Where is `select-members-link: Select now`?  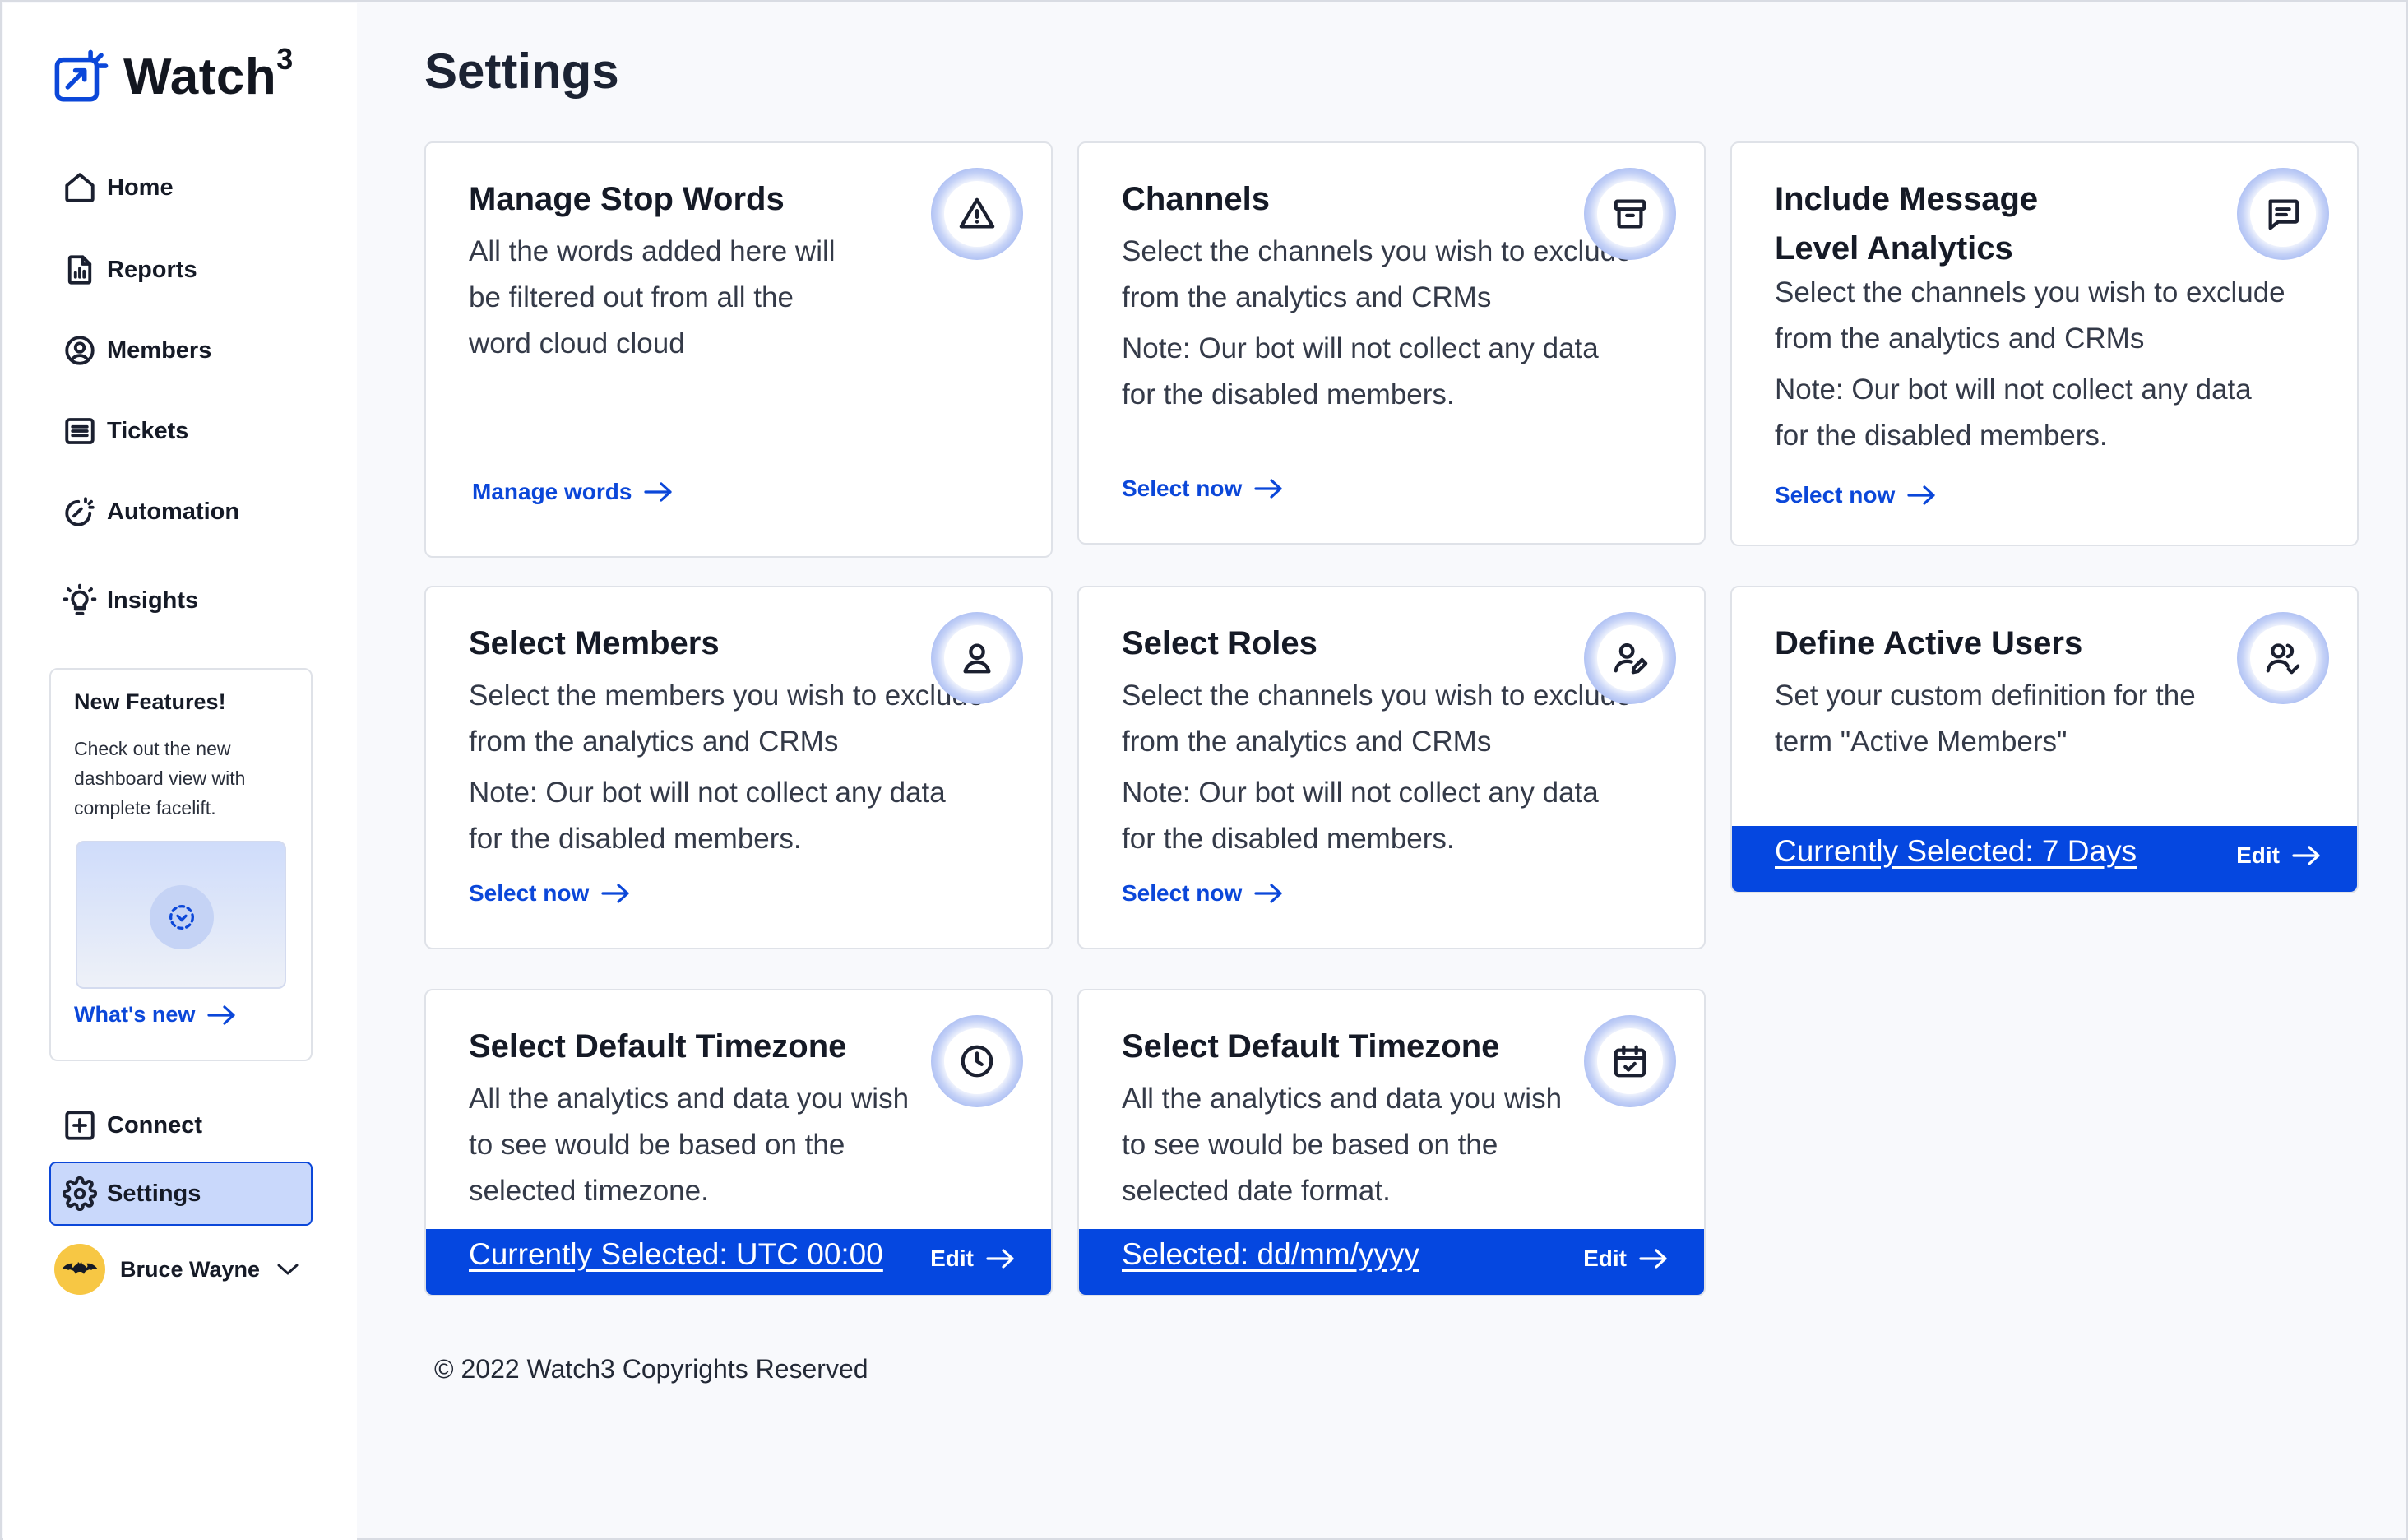 select-members-link: Select now is located at coordinates (550, 893).